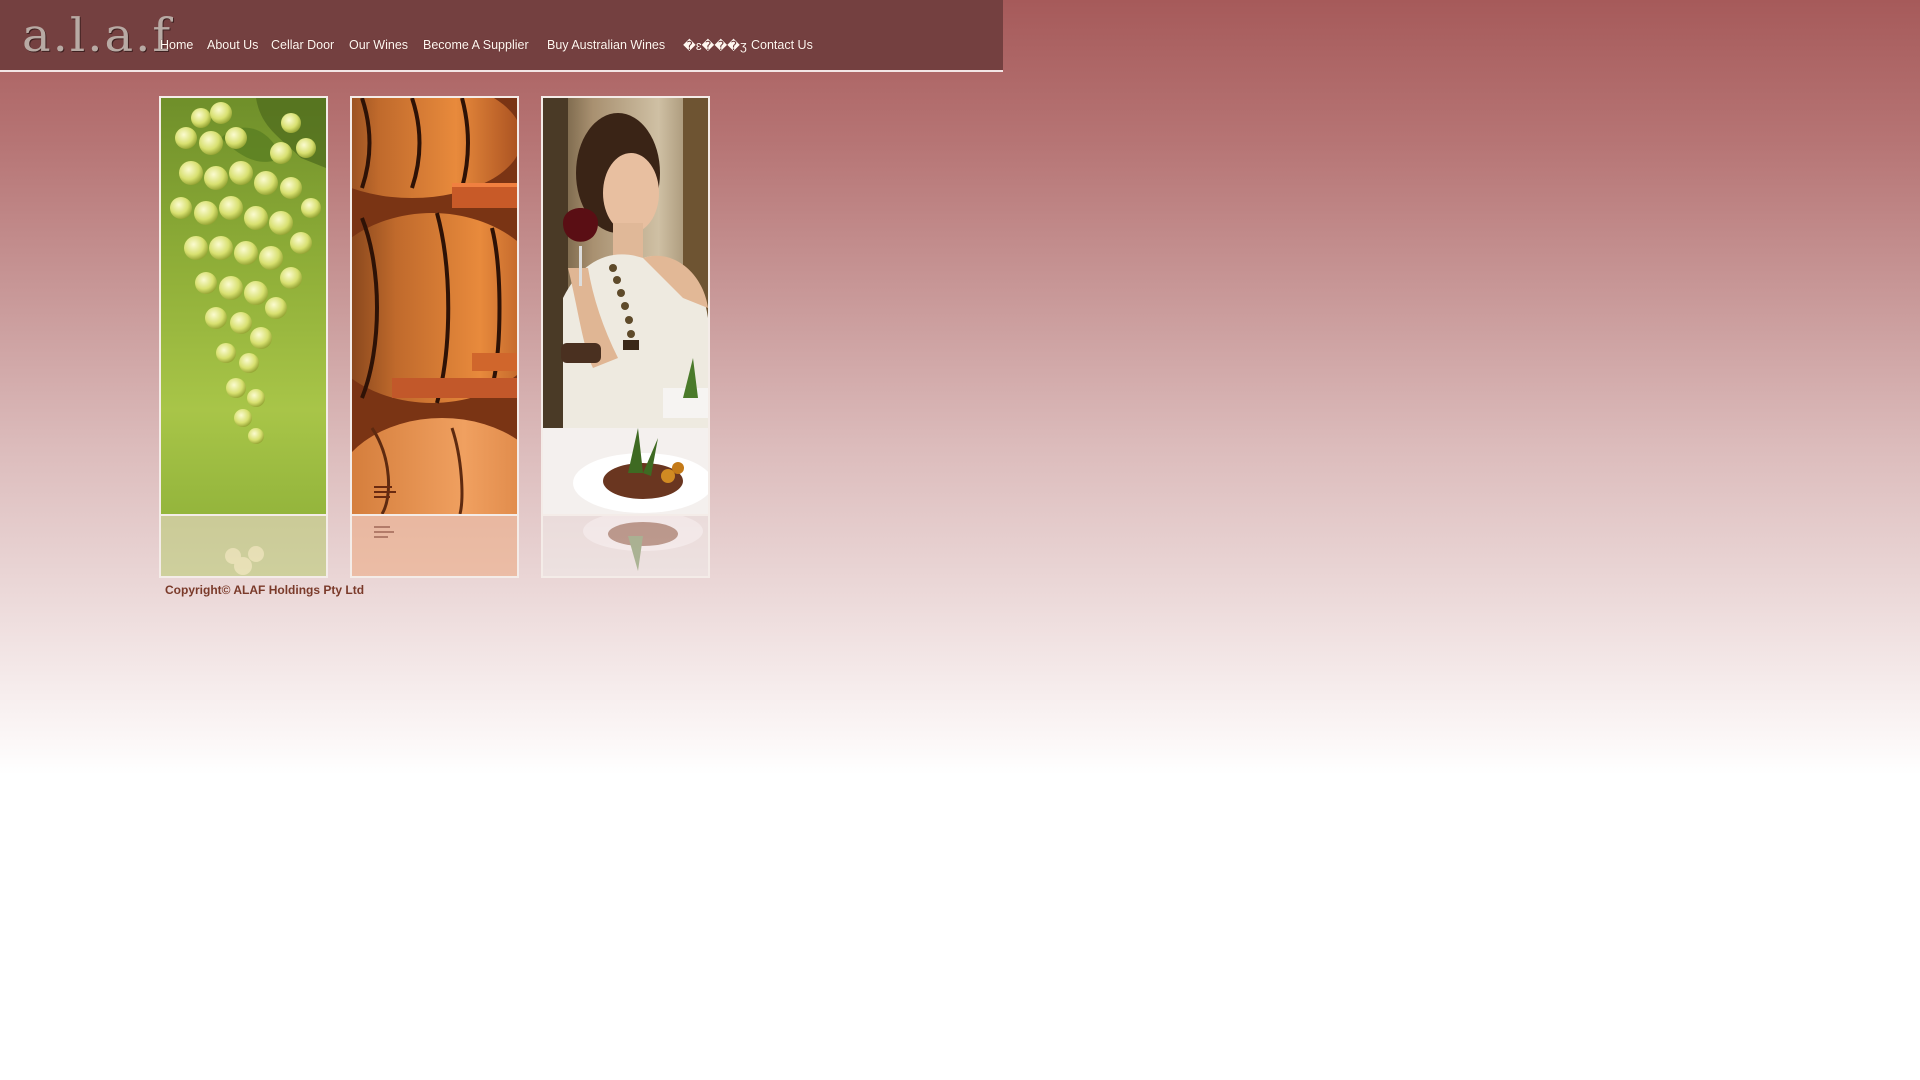 The image size is (1920, 1080). I want to click on copyright-text: Copyright© ALAF Holdings Pty Ltd, so click(265, 590).